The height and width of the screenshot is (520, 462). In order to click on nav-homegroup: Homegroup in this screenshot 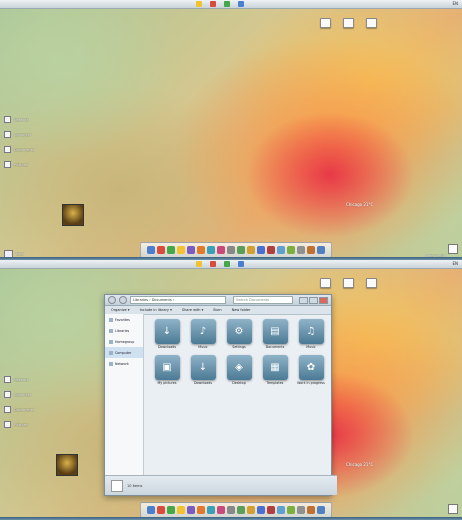, I will do `click(124, 341)`.